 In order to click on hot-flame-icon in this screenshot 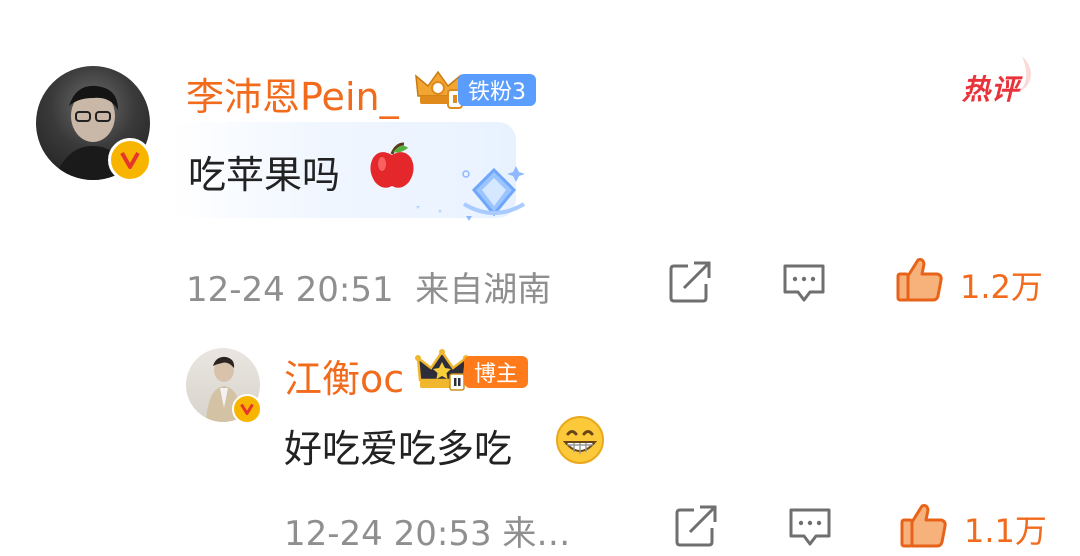, I will do `click(1022, 74)`.